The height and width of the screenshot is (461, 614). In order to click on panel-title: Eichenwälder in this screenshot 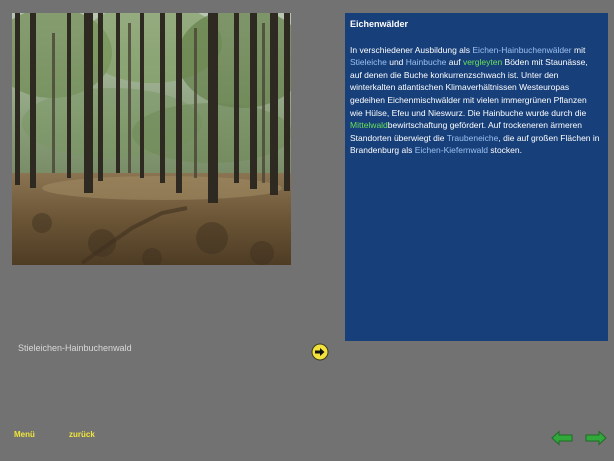, I will do `click(379, 24)`.